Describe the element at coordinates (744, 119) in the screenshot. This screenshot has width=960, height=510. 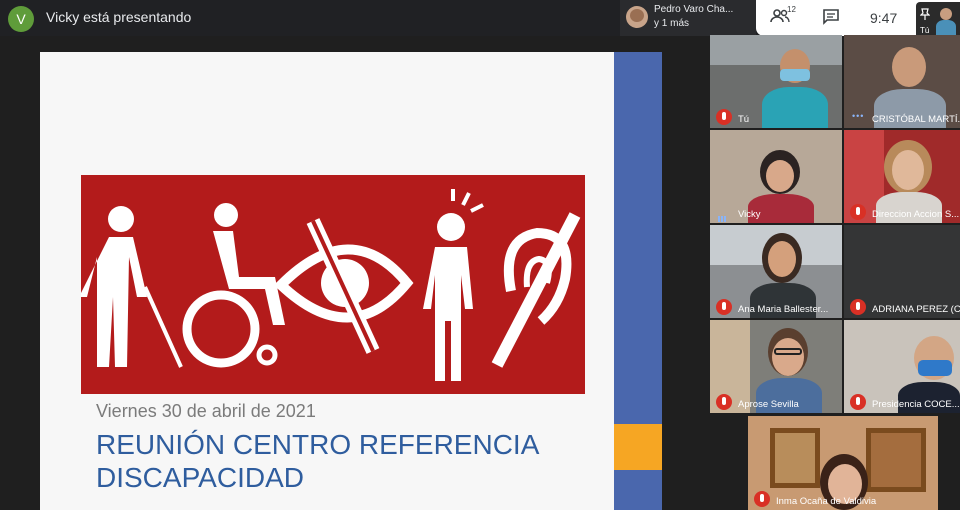
I see `participant-name: Tú` at that location.